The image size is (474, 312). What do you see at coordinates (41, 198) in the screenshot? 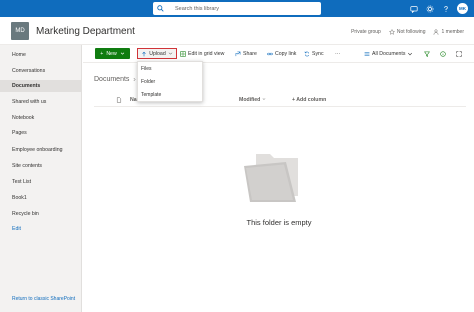
I see `nav-item-book1: Book1` at bounding box center [41, 198].